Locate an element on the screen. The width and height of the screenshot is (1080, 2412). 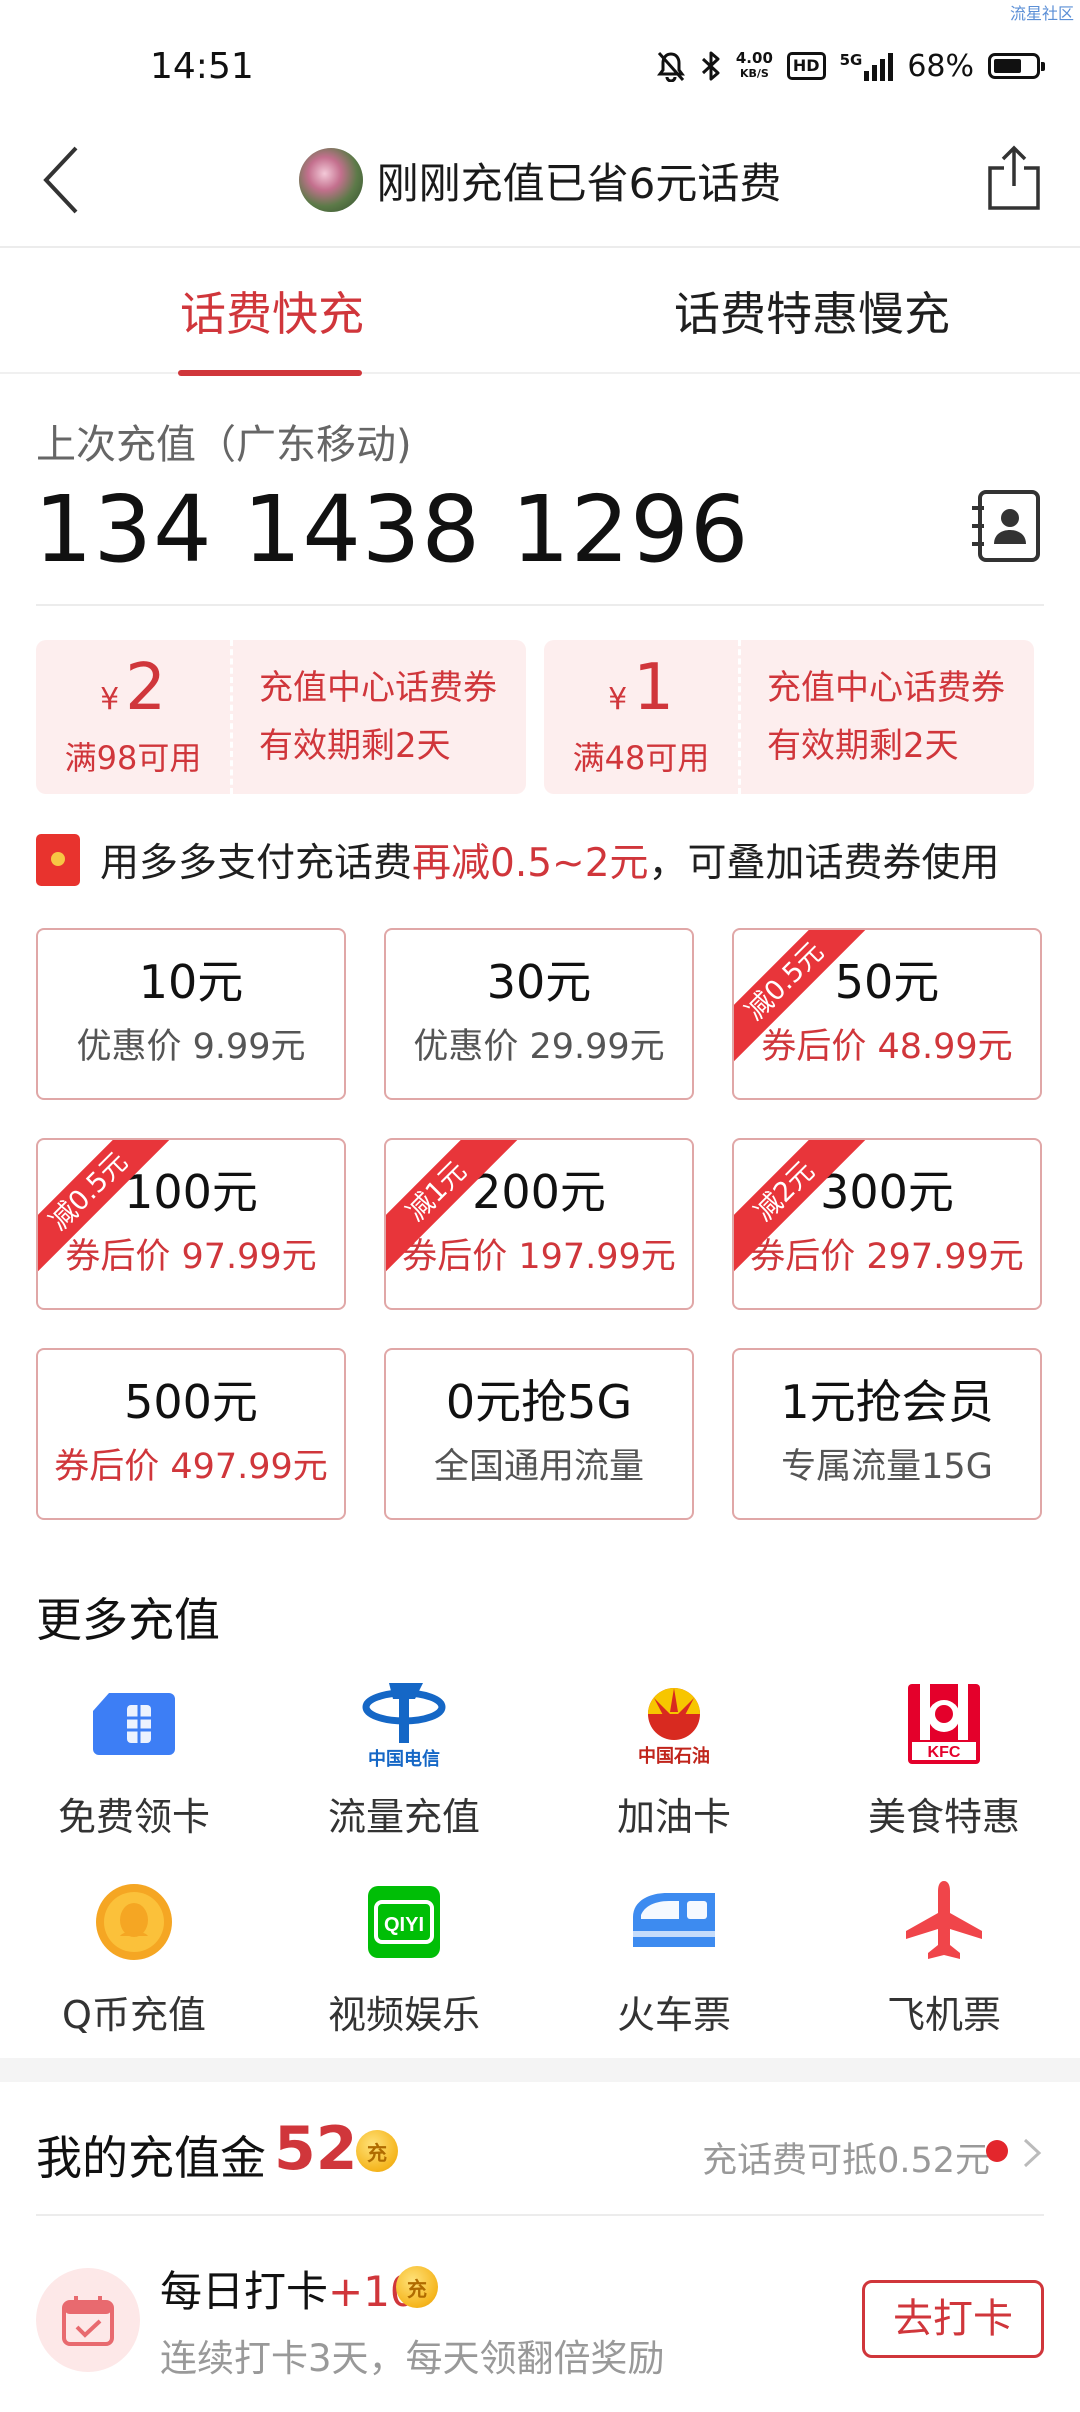
logo-text: QIYI is located at coordinates (404, 1925).